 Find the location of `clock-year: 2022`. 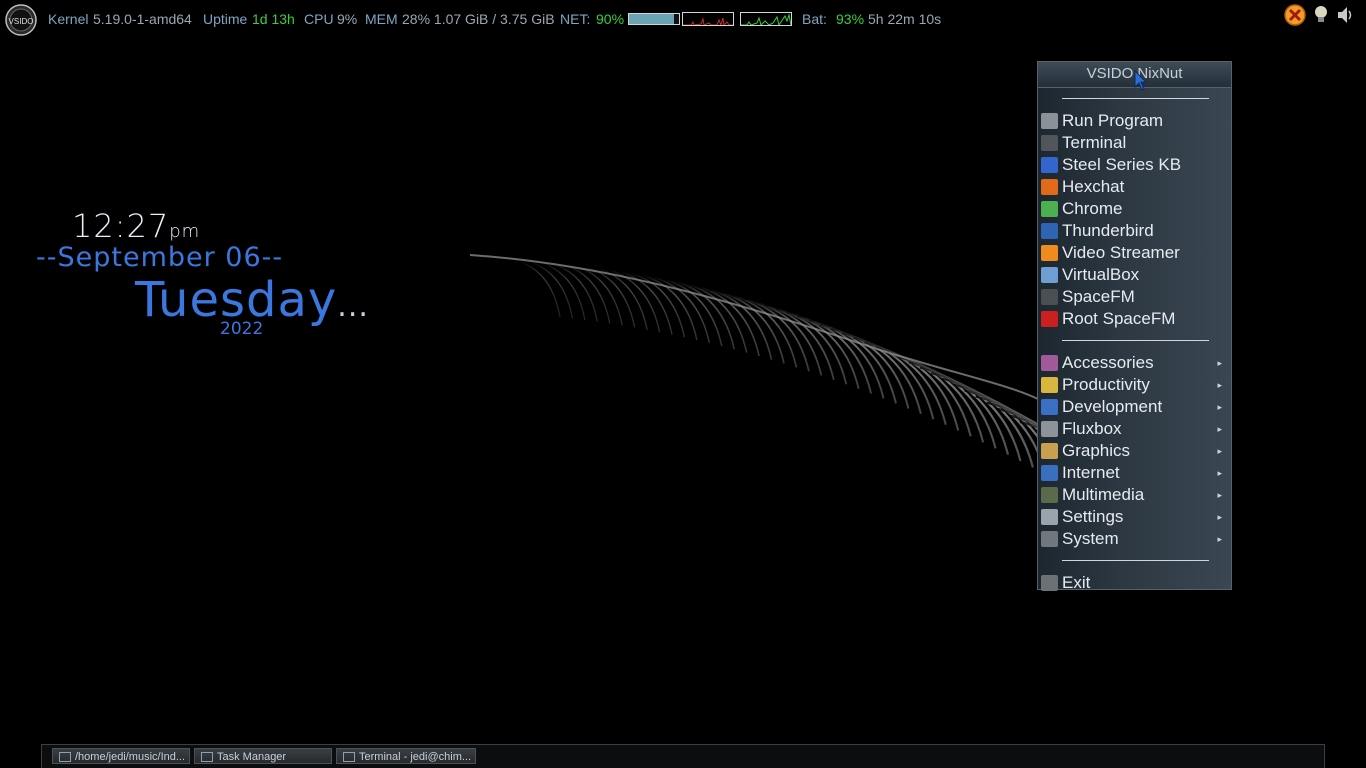

clock-year: 2022 is located at coordinates (242, 329).